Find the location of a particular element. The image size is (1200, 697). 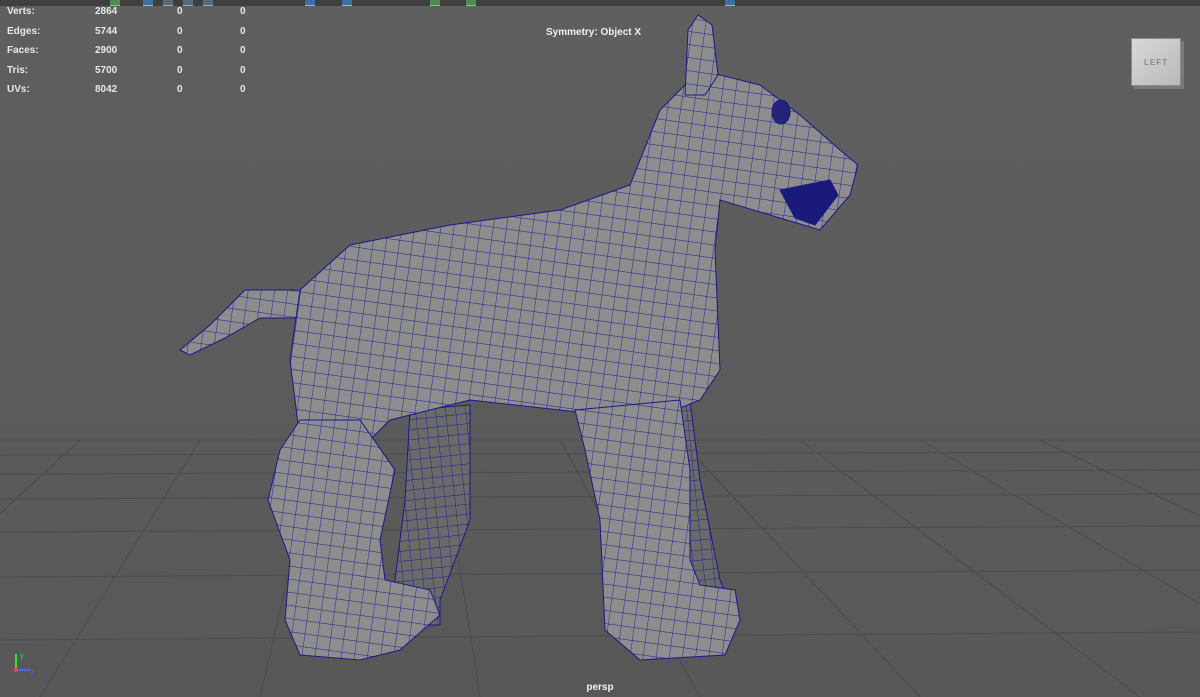

hud-total: 8042 is located at coordinates (106, 89).